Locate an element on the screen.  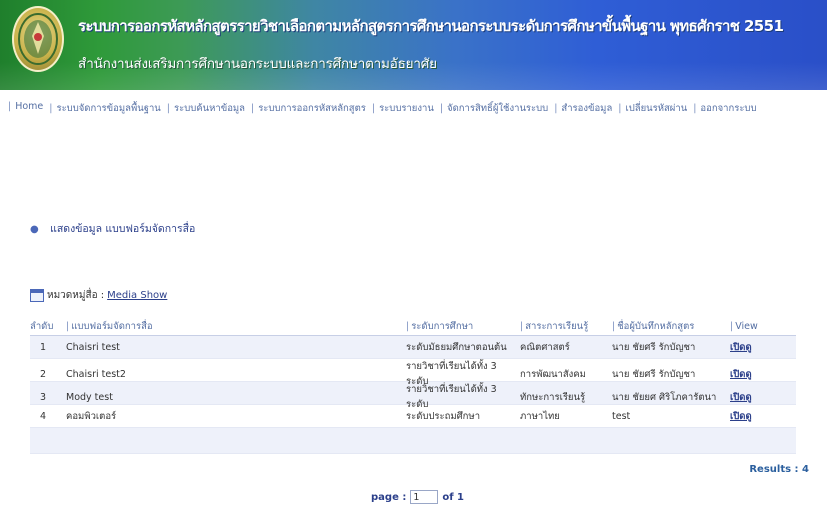
row-subject: ภาษาไทย is located at coordinates (540, 416).